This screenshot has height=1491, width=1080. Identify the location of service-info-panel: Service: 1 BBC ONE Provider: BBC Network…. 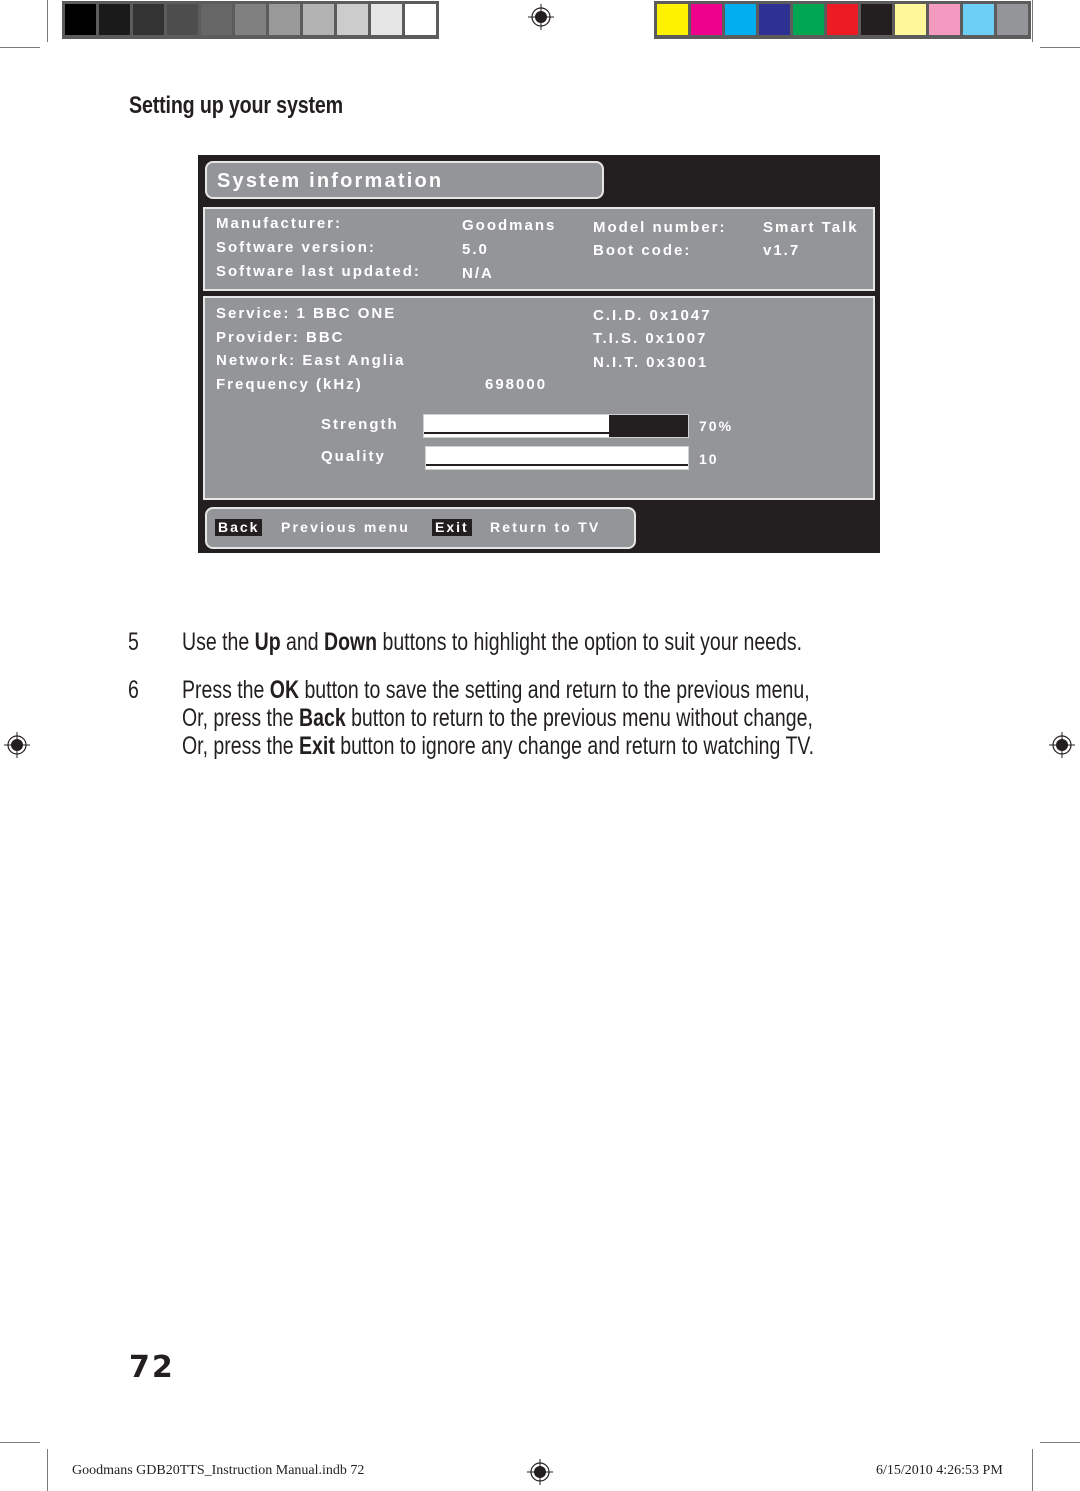
(539, 398).